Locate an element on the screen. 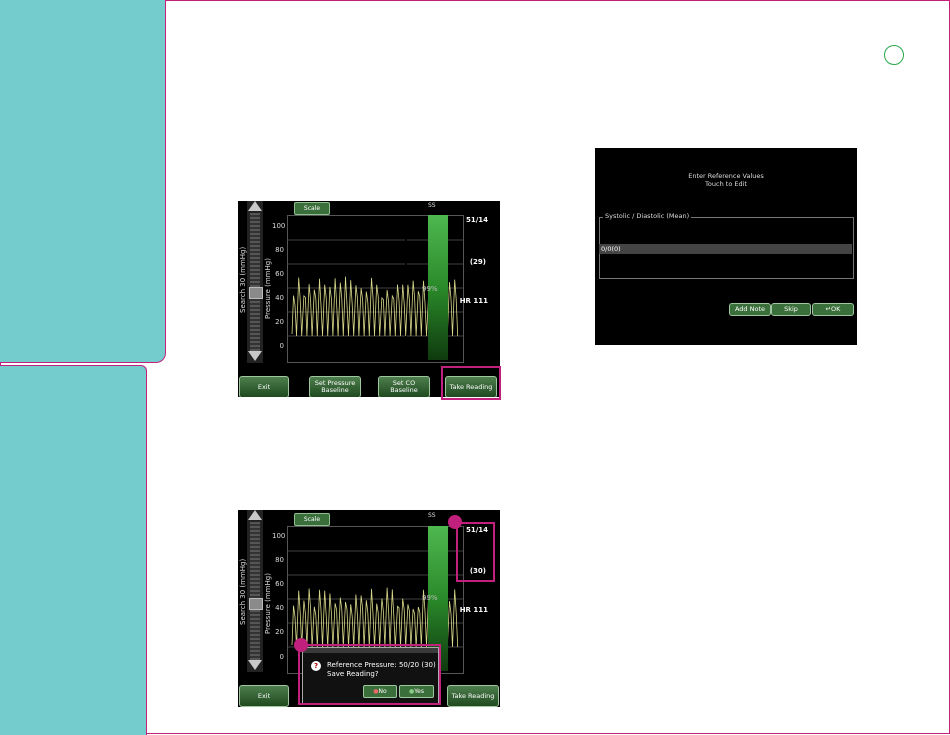 The height and width of the screenshot is (735, 950). reference-title-line-2: Touch to Edit is located at coordinates (726, 184).